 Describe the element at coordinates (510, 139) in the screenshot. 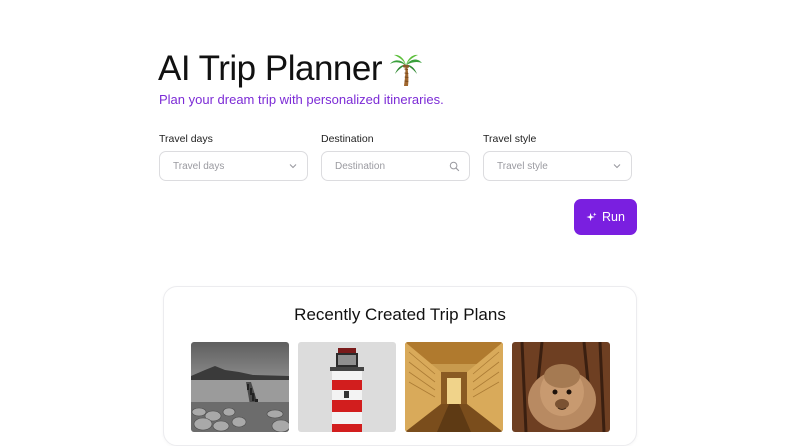

I see `travel-style-label: Travel style` at that location.